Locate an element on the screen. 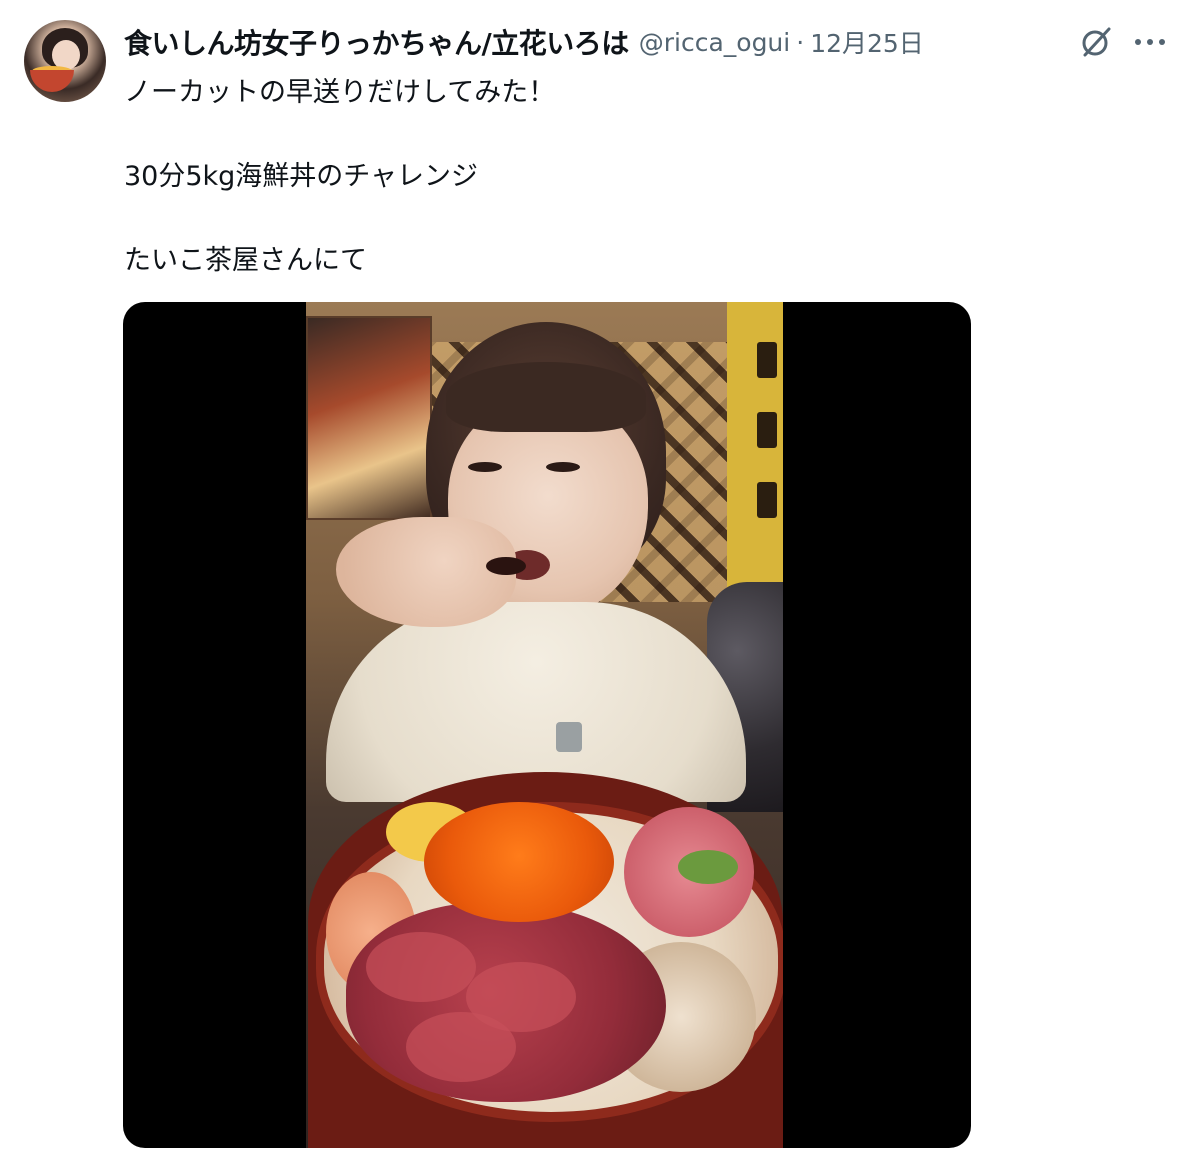 This screenshot has height=1152, width=1200. tweet-date: 12月25日 is located at coordinates (867, 42).